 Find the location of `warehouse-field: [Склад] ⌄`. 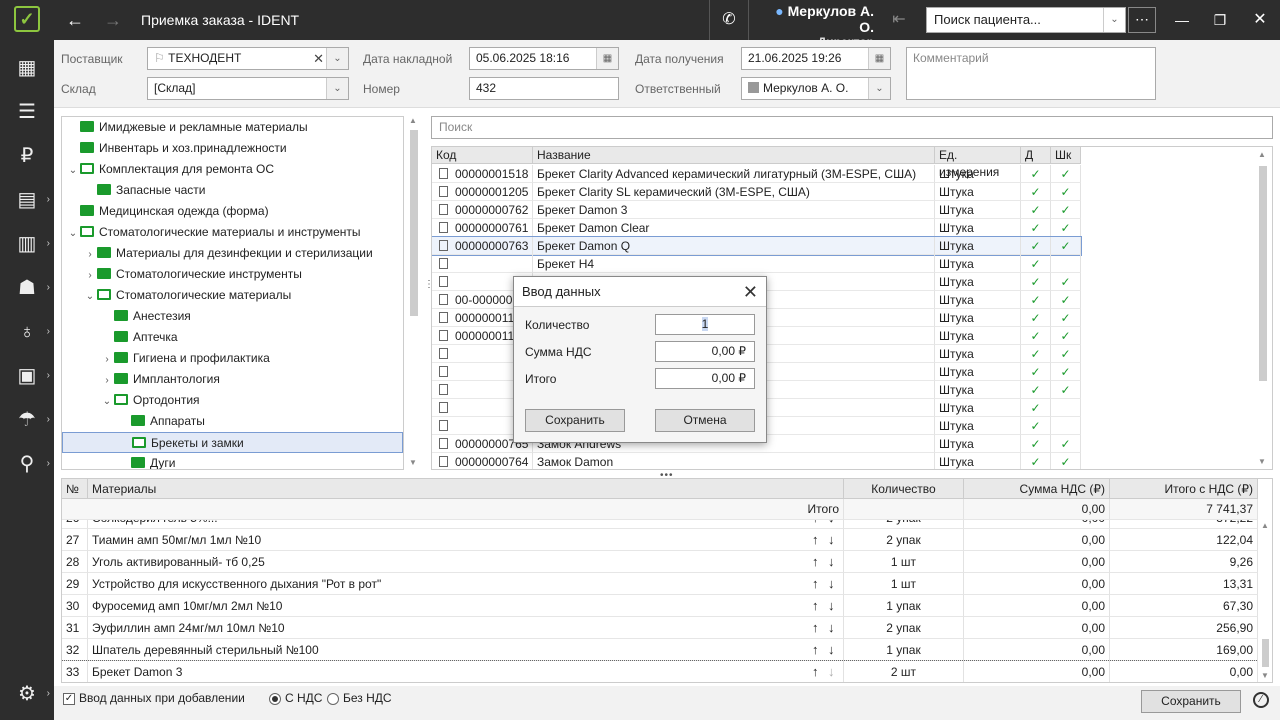

warehouse-field: [Склад] ⌄ is located at coordinates (248, 88).